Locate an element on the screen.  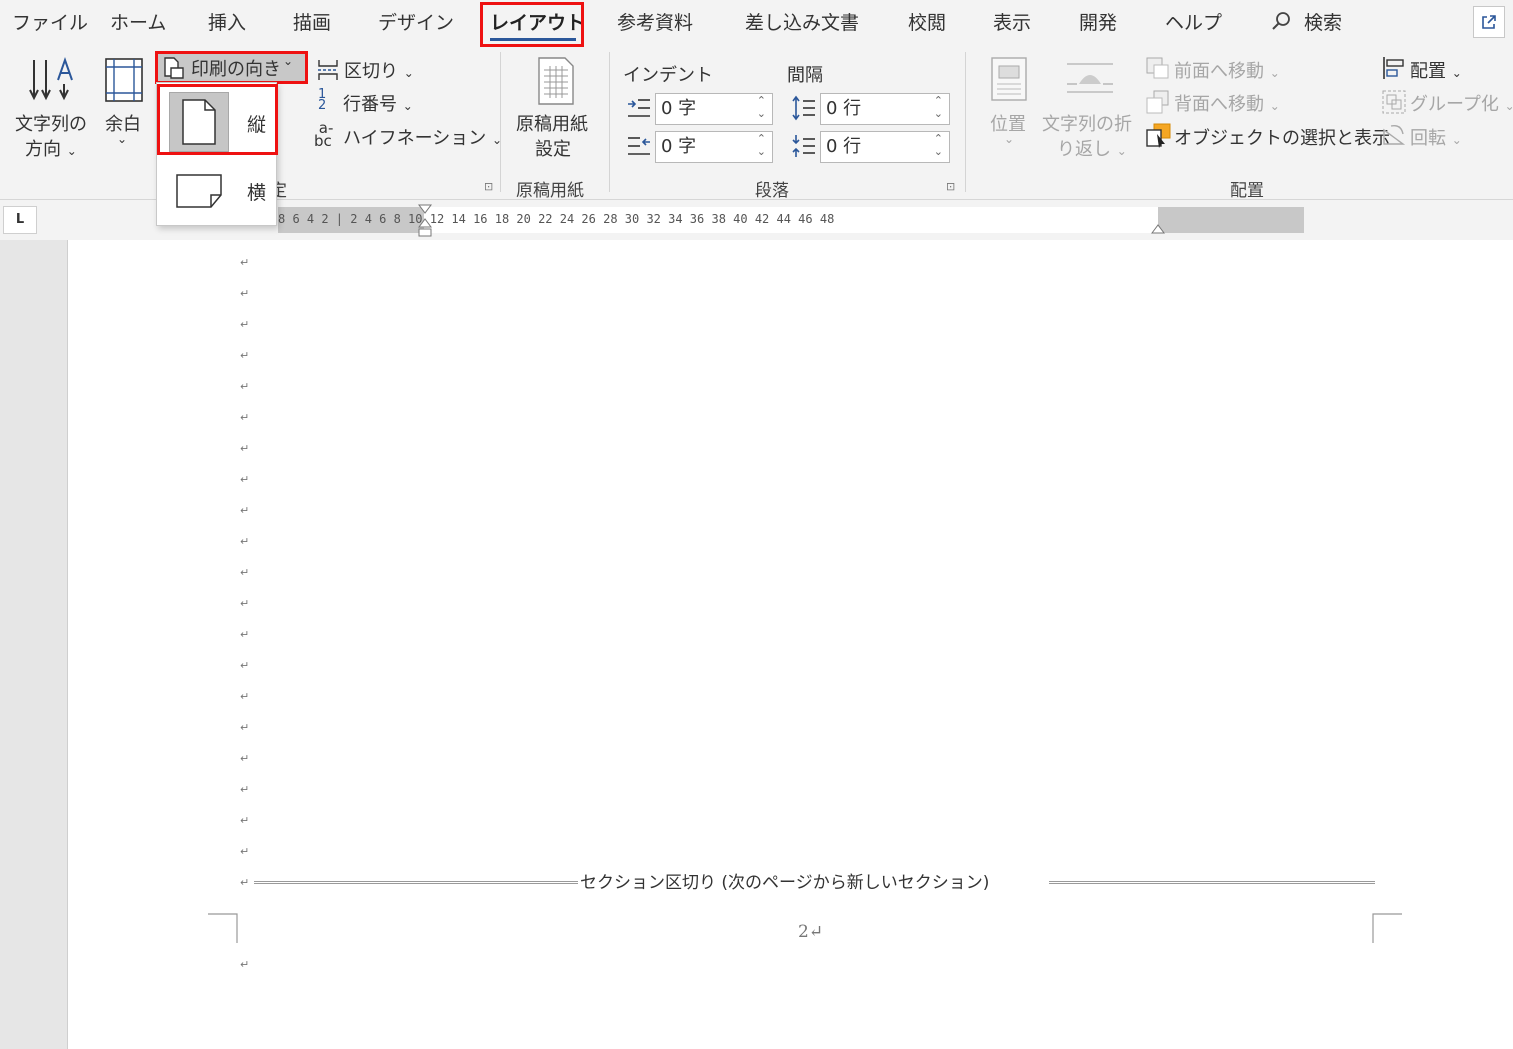
orientation-icon is located at coordinates (174, 68).